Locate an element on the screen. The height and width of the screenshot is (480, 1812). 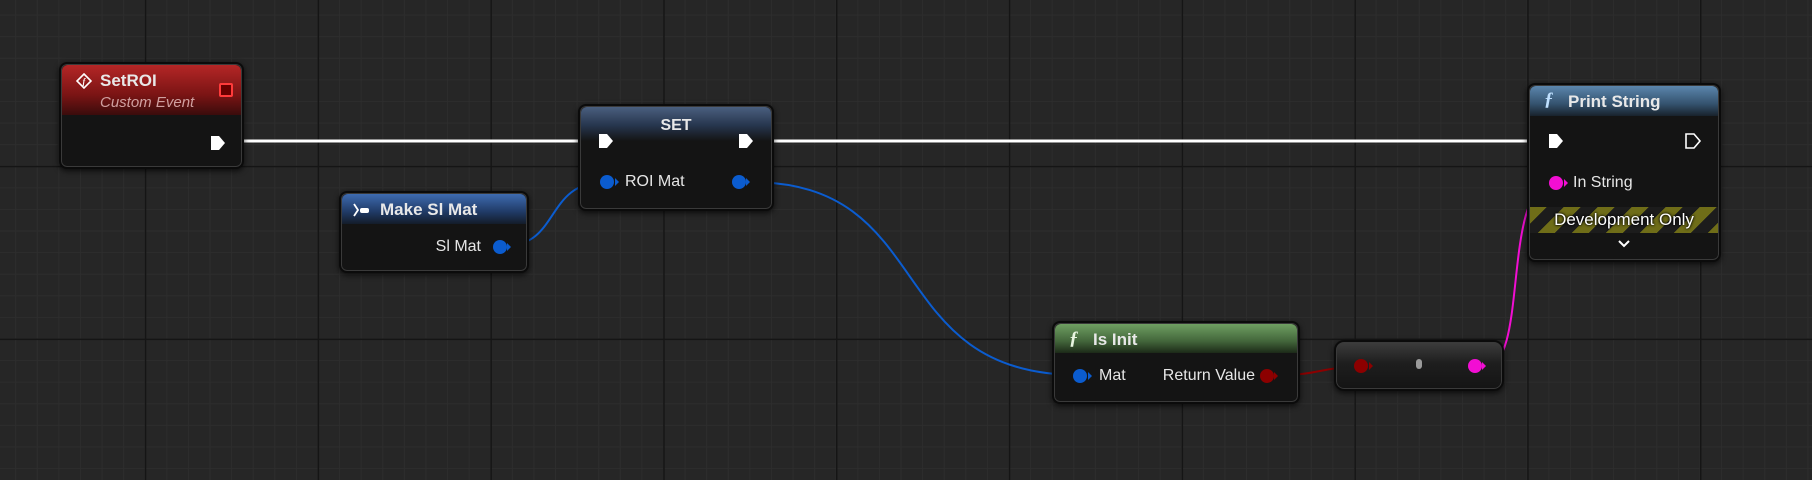
event-diamond-icon: f is located at coordinates (84, 81).